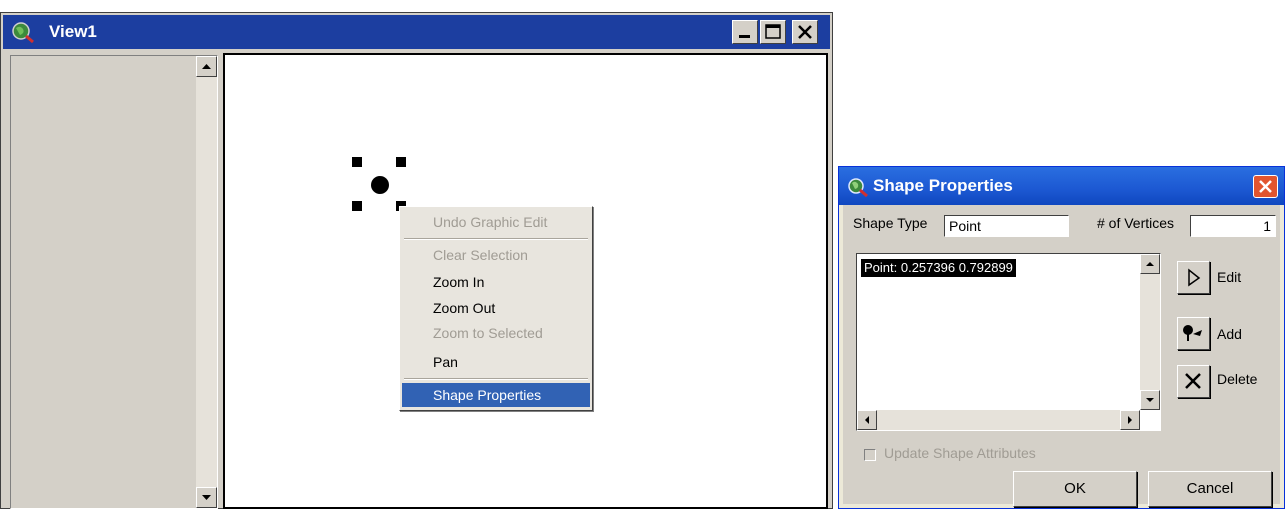 The height and width of the screenshot is (509, 1285). I want to click on list-scroll-up-button, so click(1150, 264).